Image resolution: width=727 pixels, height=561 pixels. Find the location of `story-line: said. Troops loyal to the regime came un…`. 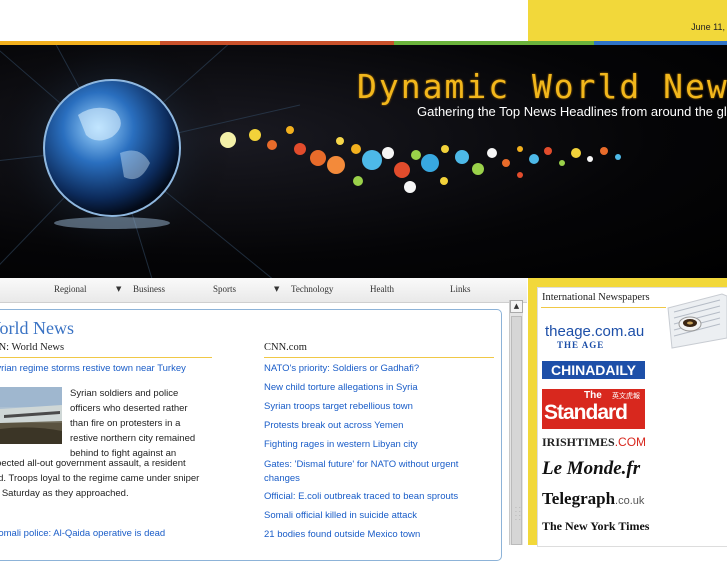

story-line: said. Troops loyal to the regime came un… is located at coordinates (100, 478).